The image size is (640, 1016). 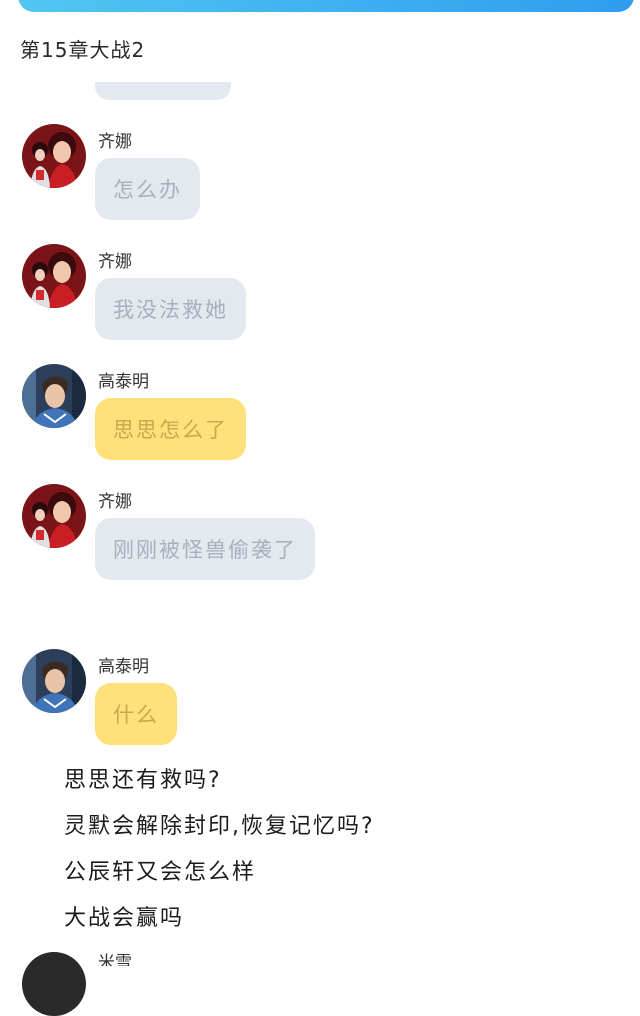 What do you see at coordinates (115, 959) in the screenshot?
I see `sender-name: 米雪` at bounding box center [115, 959].